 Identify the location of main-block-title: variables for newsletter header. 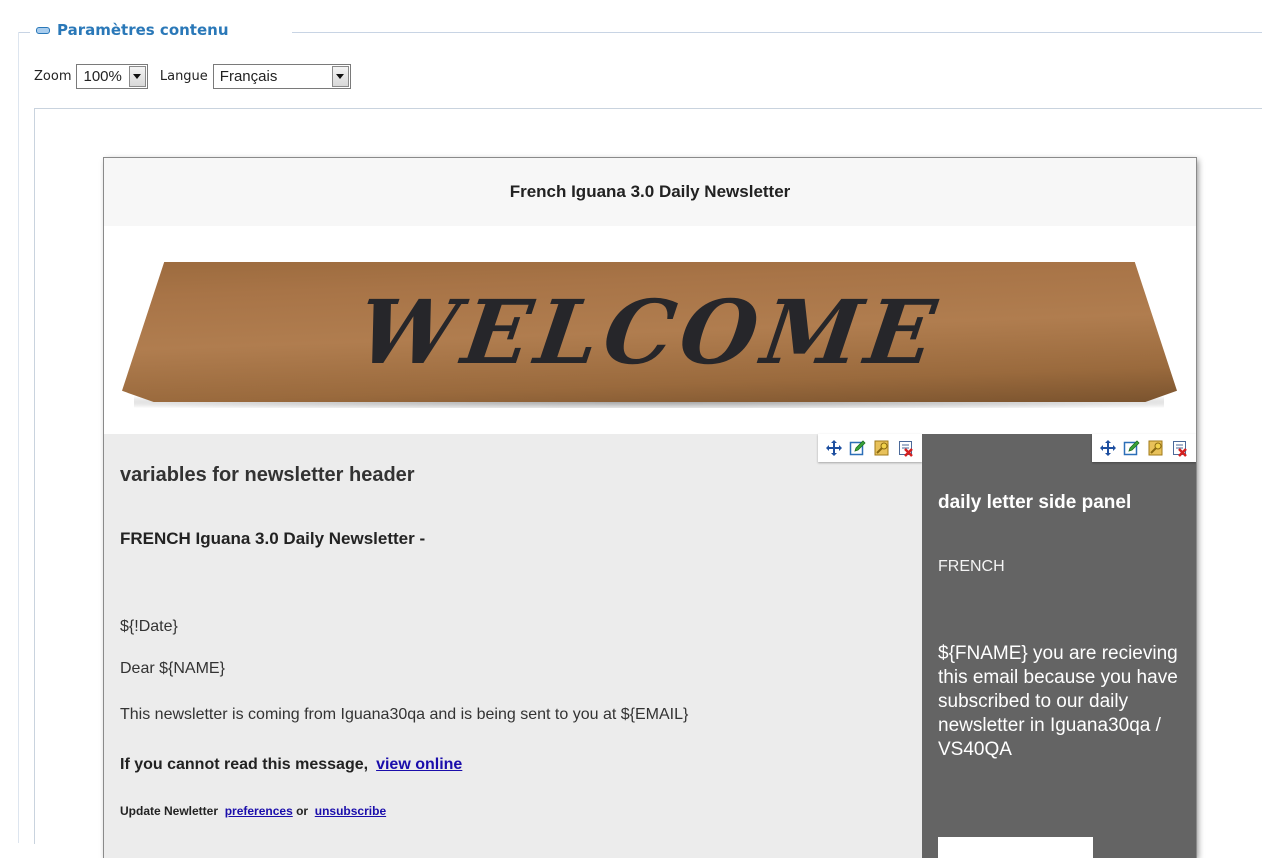
(267, 475).